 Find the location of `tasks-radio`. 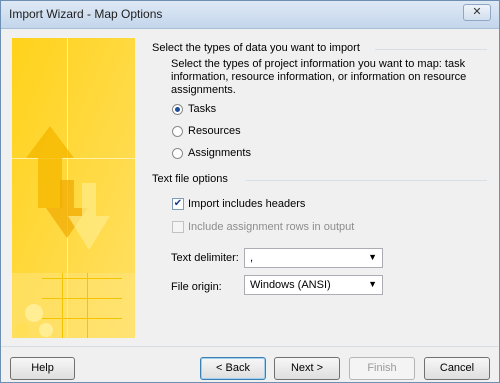

tasks-radio is located at coordinates (177, 109).